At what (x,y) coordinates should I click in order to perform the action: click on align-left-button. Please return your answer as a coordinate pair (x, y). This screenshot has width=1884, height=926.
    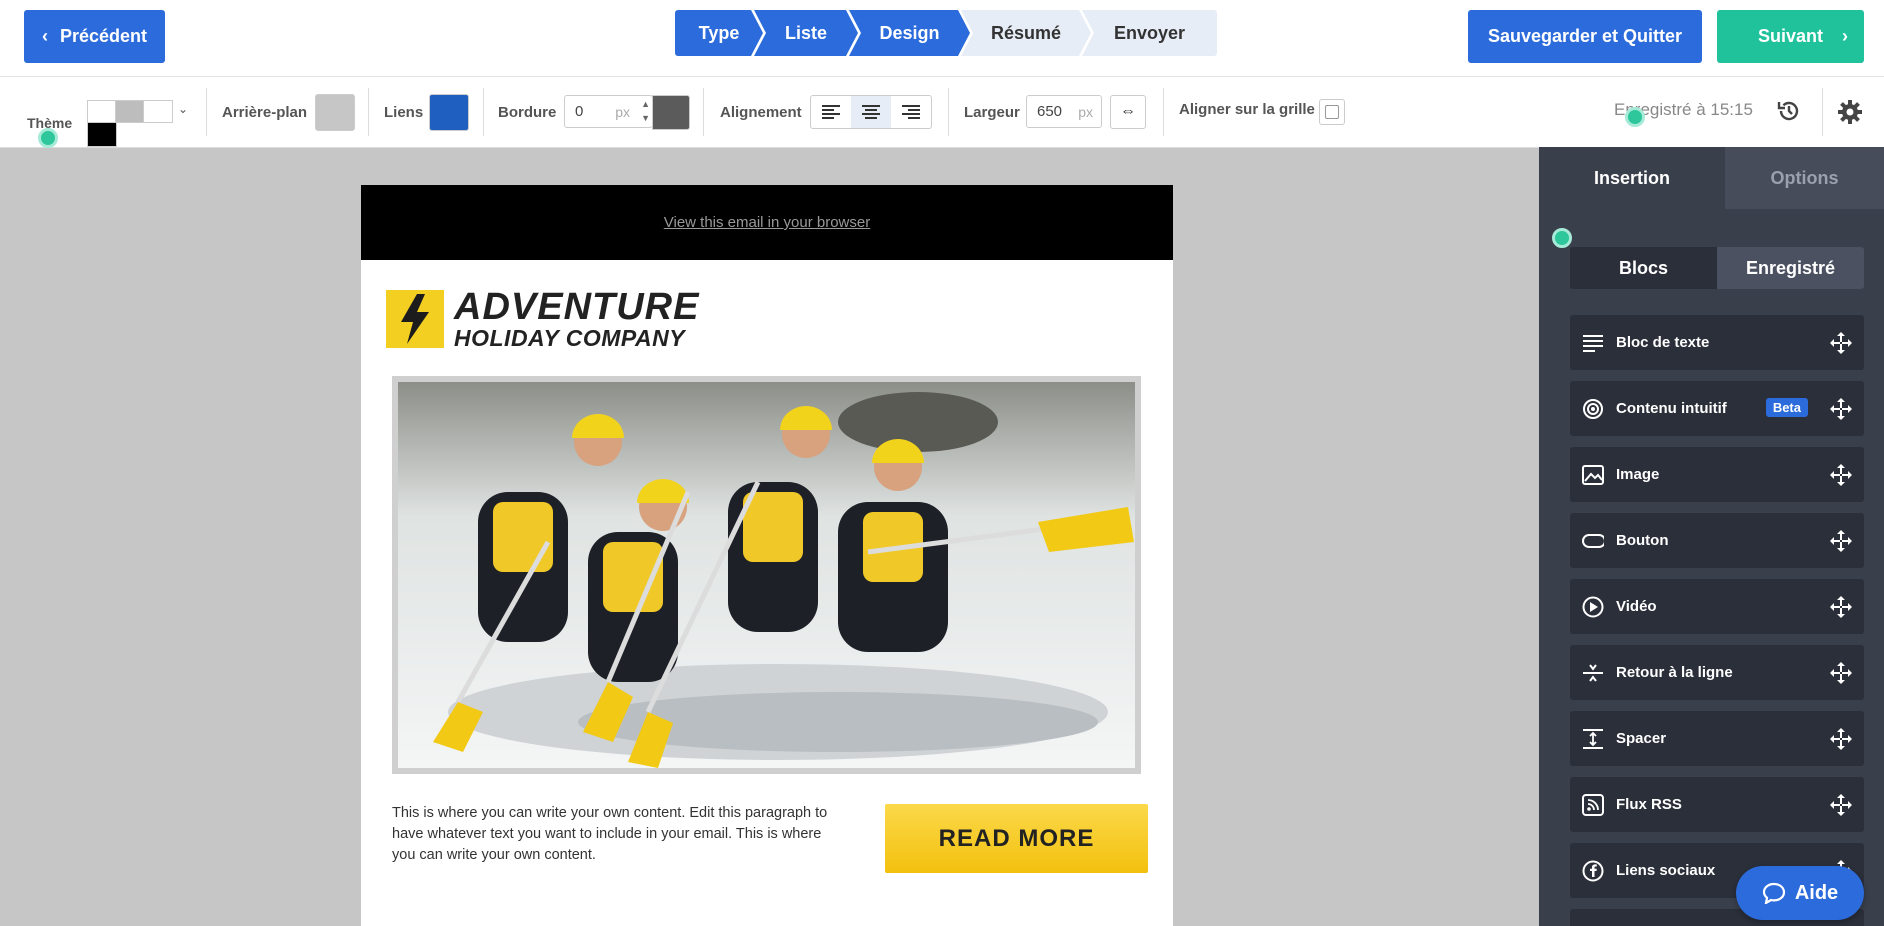
    Looking at the image, I should click on (831, 112).